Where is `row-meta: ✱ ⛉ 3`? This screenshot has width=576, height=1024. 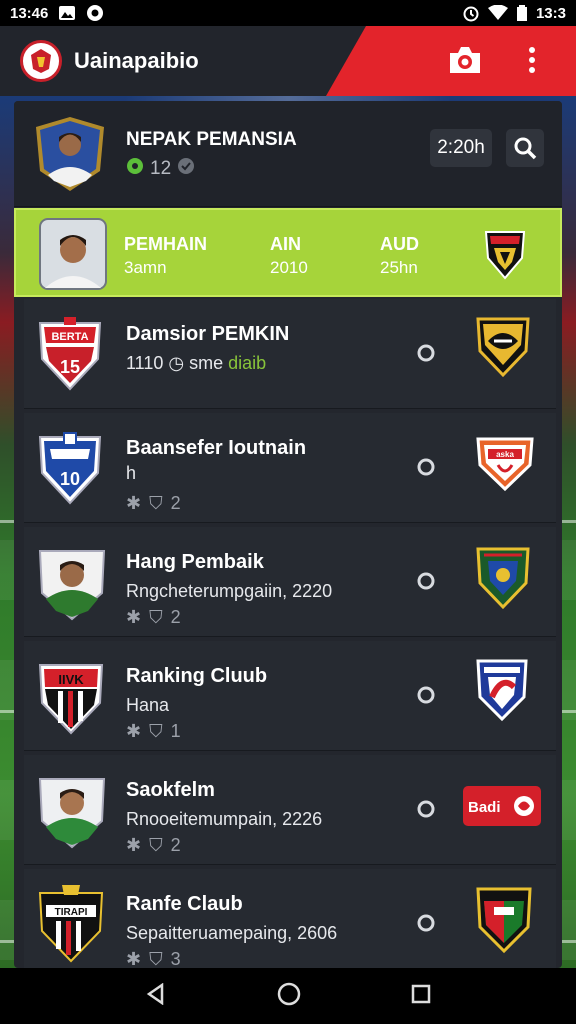
row-meta: ✱ ⛉ 3 is located at coordinates (153, 958).